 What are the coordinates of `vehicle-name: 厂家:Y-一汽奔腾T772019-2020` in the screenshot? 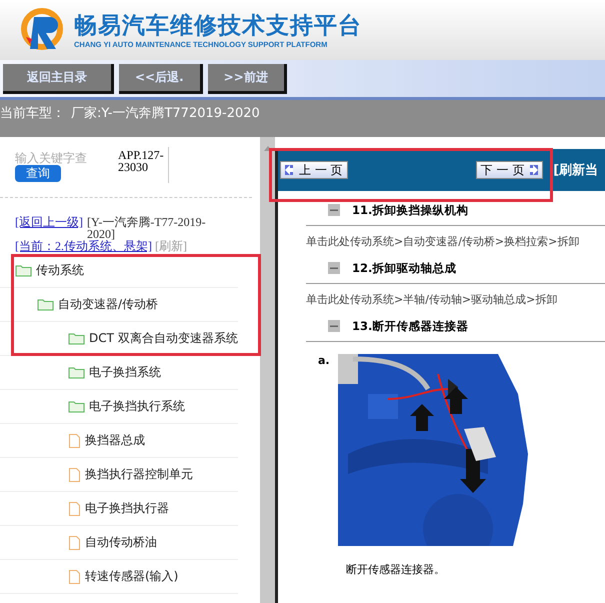 It's located at (165, 114).